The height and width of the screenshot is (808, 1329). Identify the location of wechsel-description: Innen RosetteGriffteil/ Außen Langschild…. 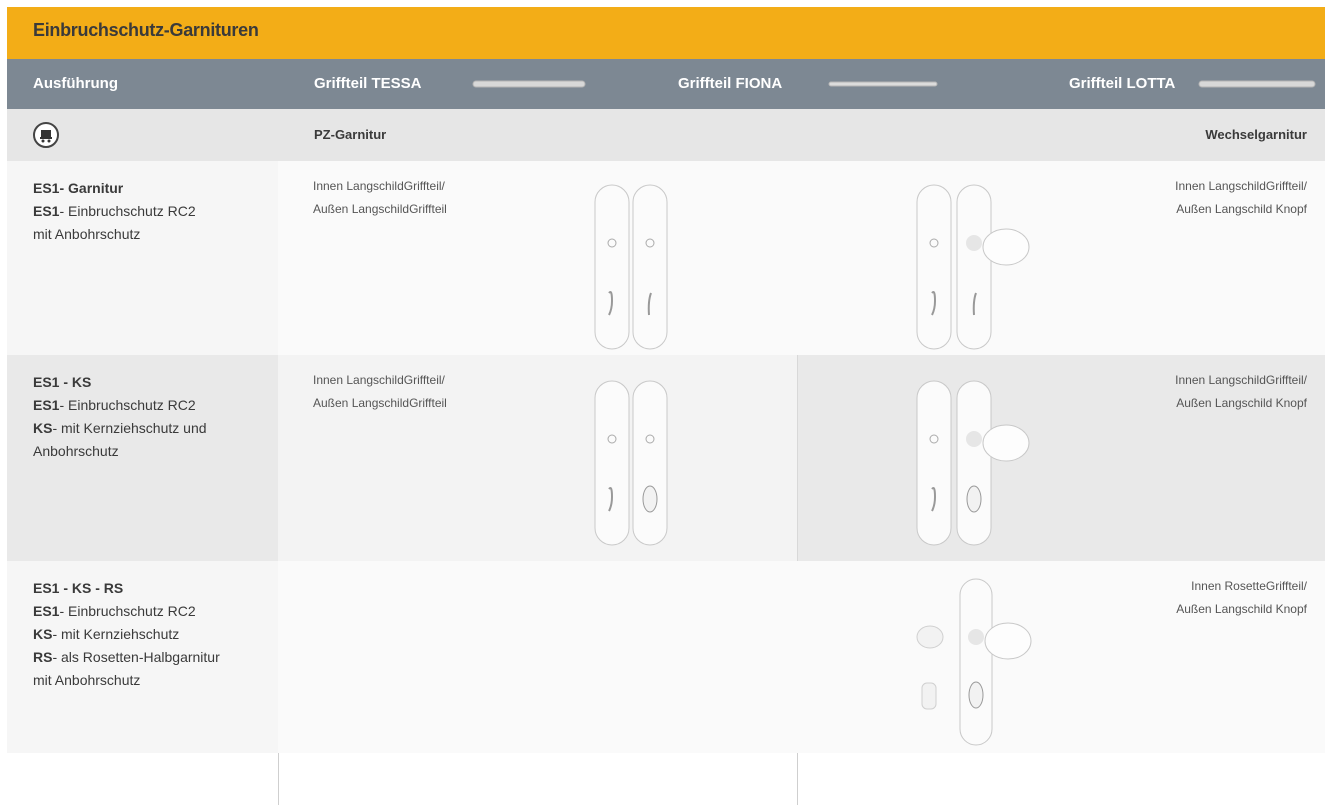
(1241, 598).